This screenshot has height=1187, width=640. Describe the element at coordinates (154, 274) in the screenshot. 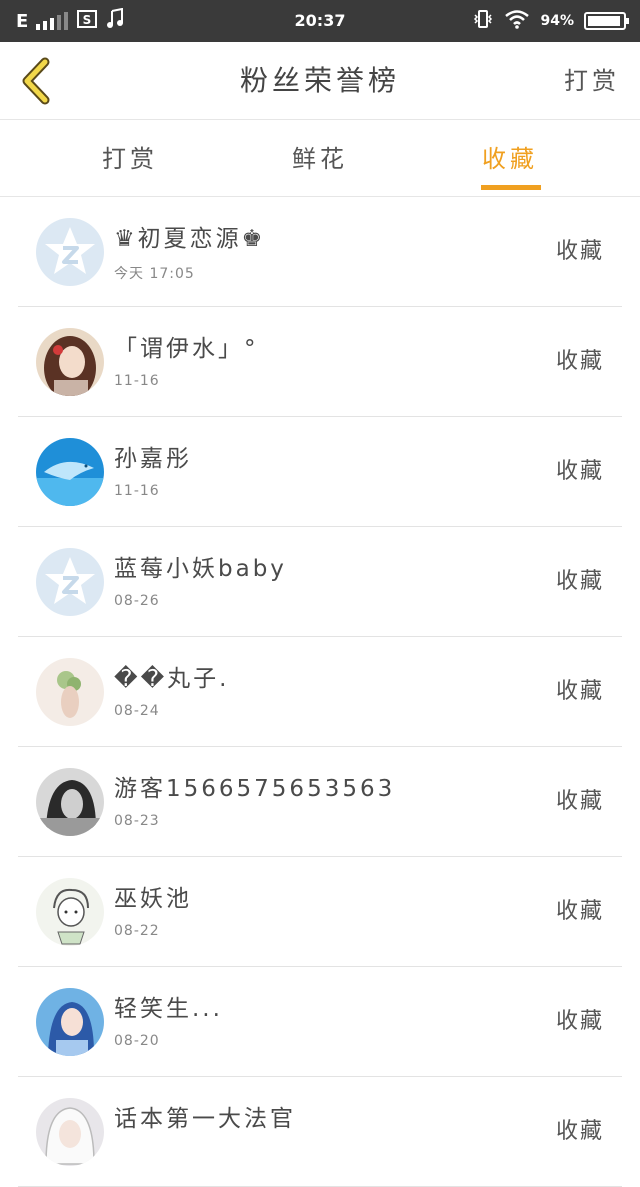

I see `fan-date: 今天 17:05` at that location.